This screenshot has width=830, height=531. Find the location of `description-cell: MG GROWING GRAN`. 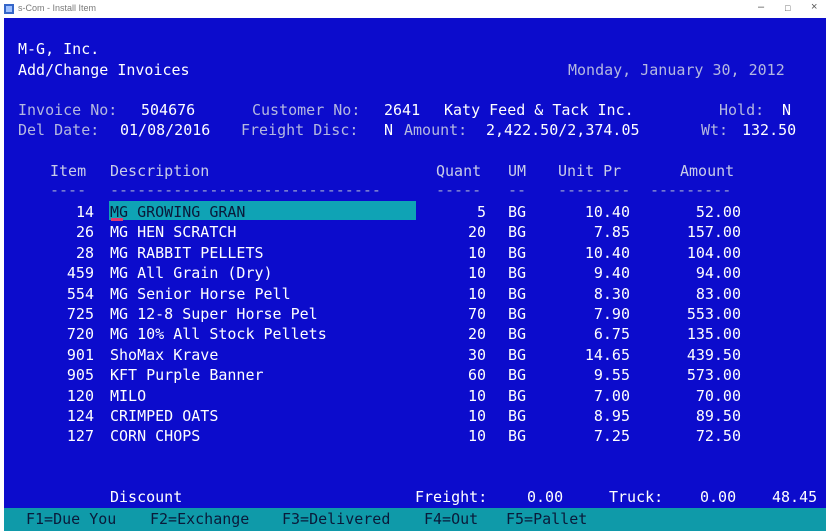

description-cell: MG GROWING GRAN is located at coordinates (265, 212).